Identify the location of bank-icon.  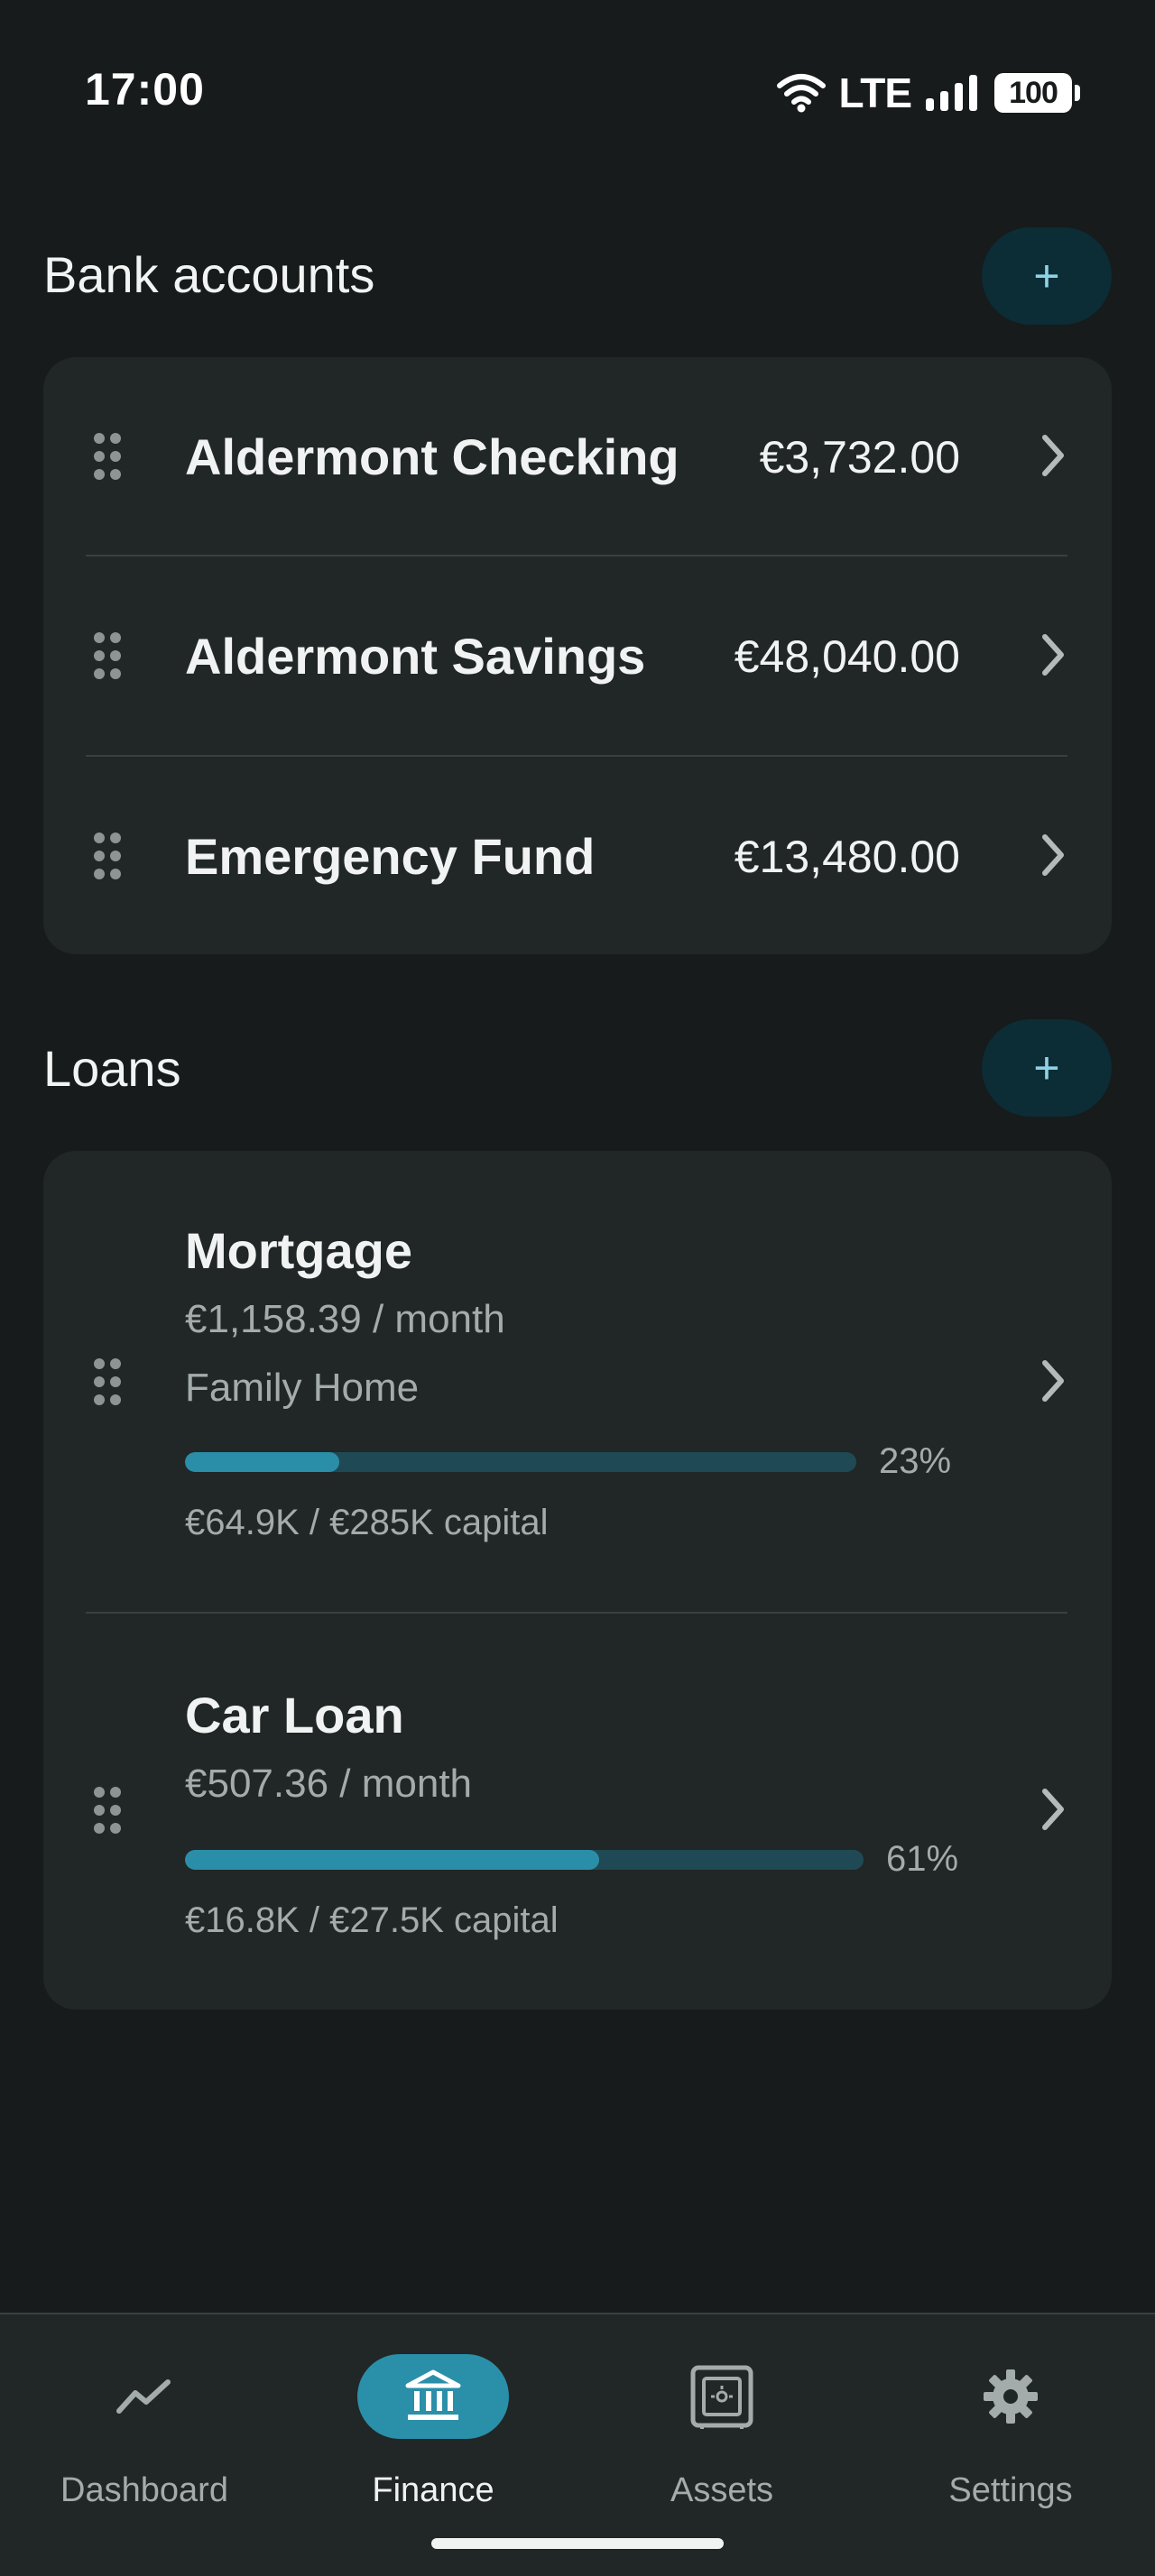
(433, 2394).